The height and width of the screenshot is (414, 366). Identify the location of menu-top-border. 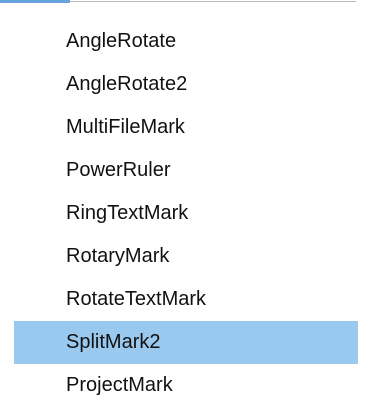
(213, 1).